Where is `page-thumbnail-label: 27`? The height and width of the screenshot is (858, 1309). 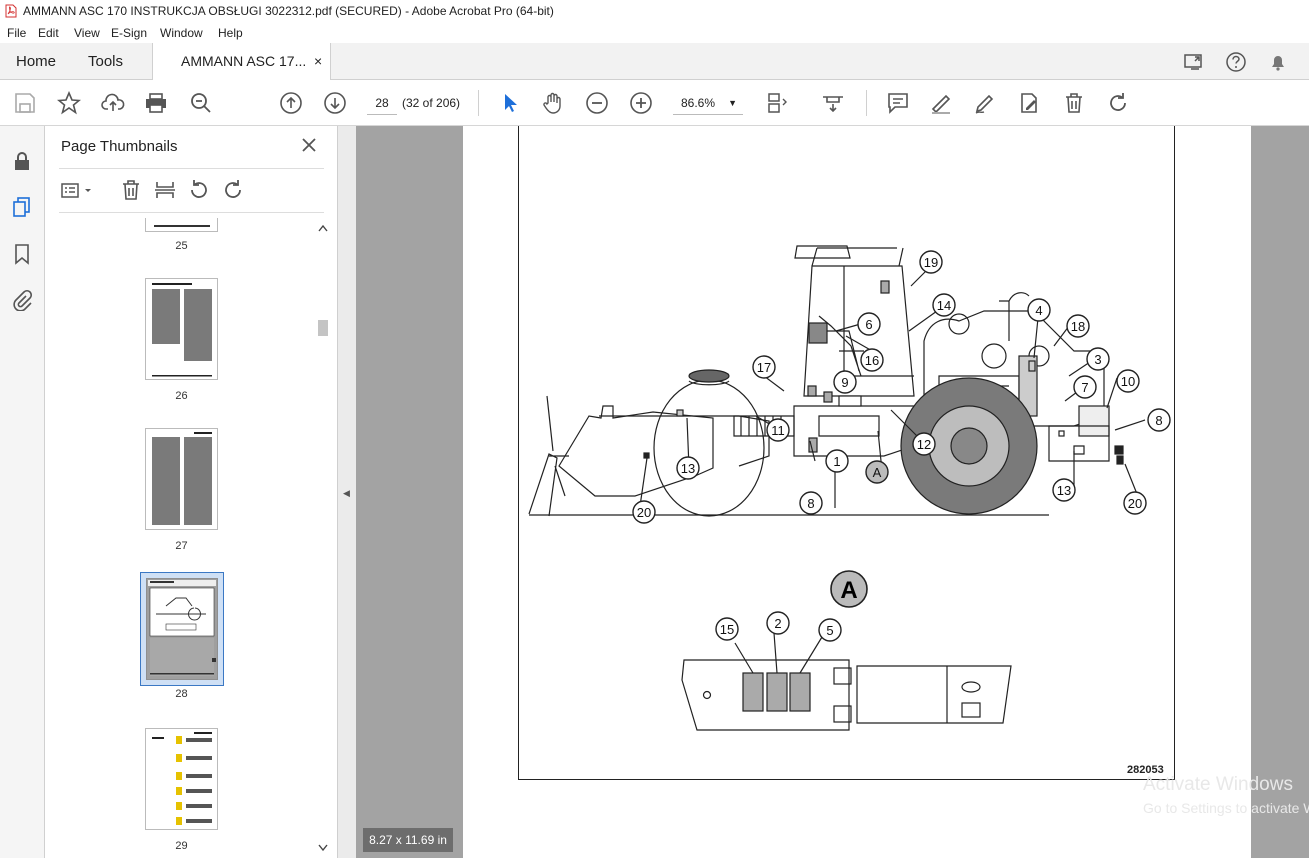
page-thumbnail-label: 27 is located at coordinates (181, 546).